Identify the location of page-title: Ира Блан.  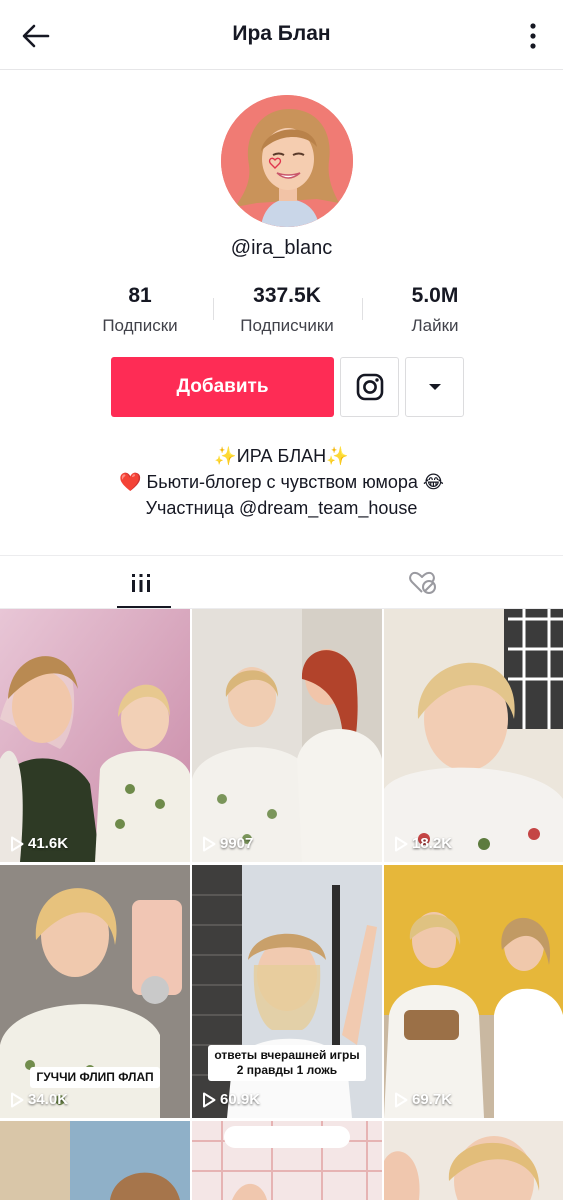
(281, 33).